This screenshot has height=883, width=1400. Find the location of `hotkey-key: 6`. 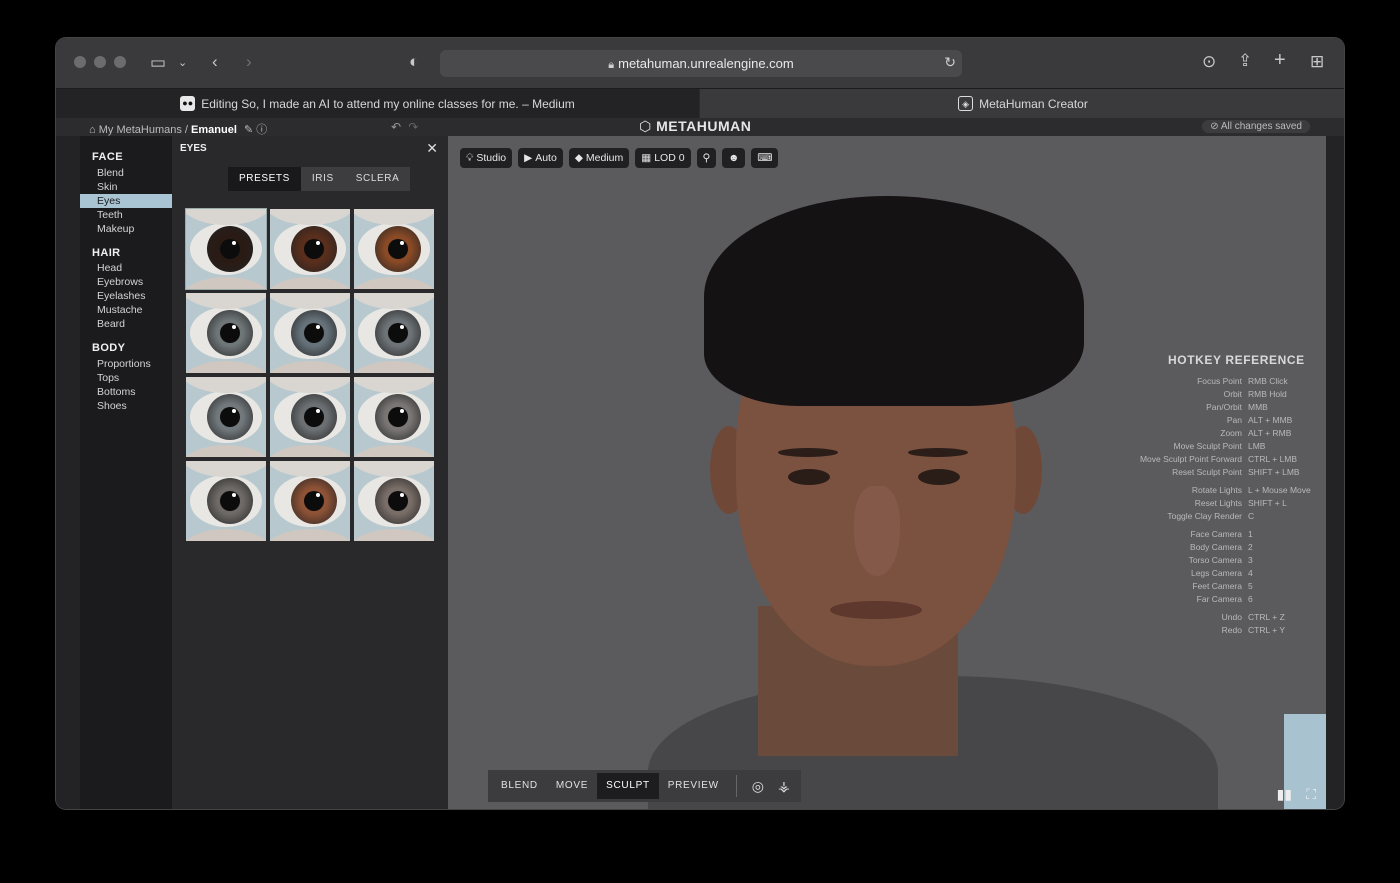

hotkey-key: 6 is located at coordinates (1250, 599).